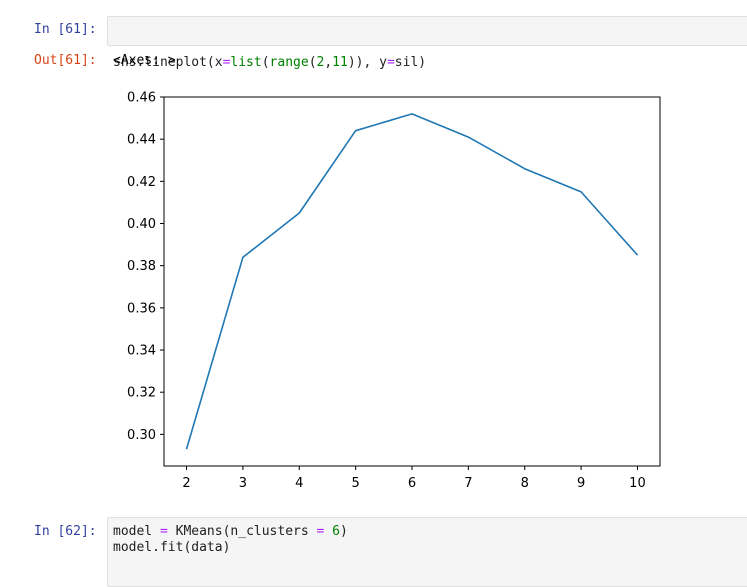 The image size is (747, 587). Describe the element at coordinates (141, 266) in the screenshot. I see `y-tick-label: 0.38` at that location.